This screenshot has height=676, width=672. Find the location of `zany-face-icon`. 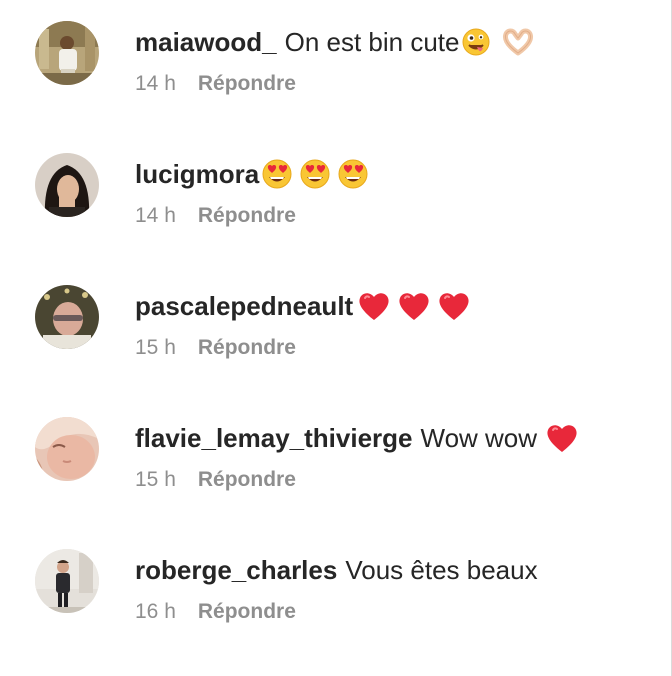

zany-face-icon is located at coordinates (476, 42).